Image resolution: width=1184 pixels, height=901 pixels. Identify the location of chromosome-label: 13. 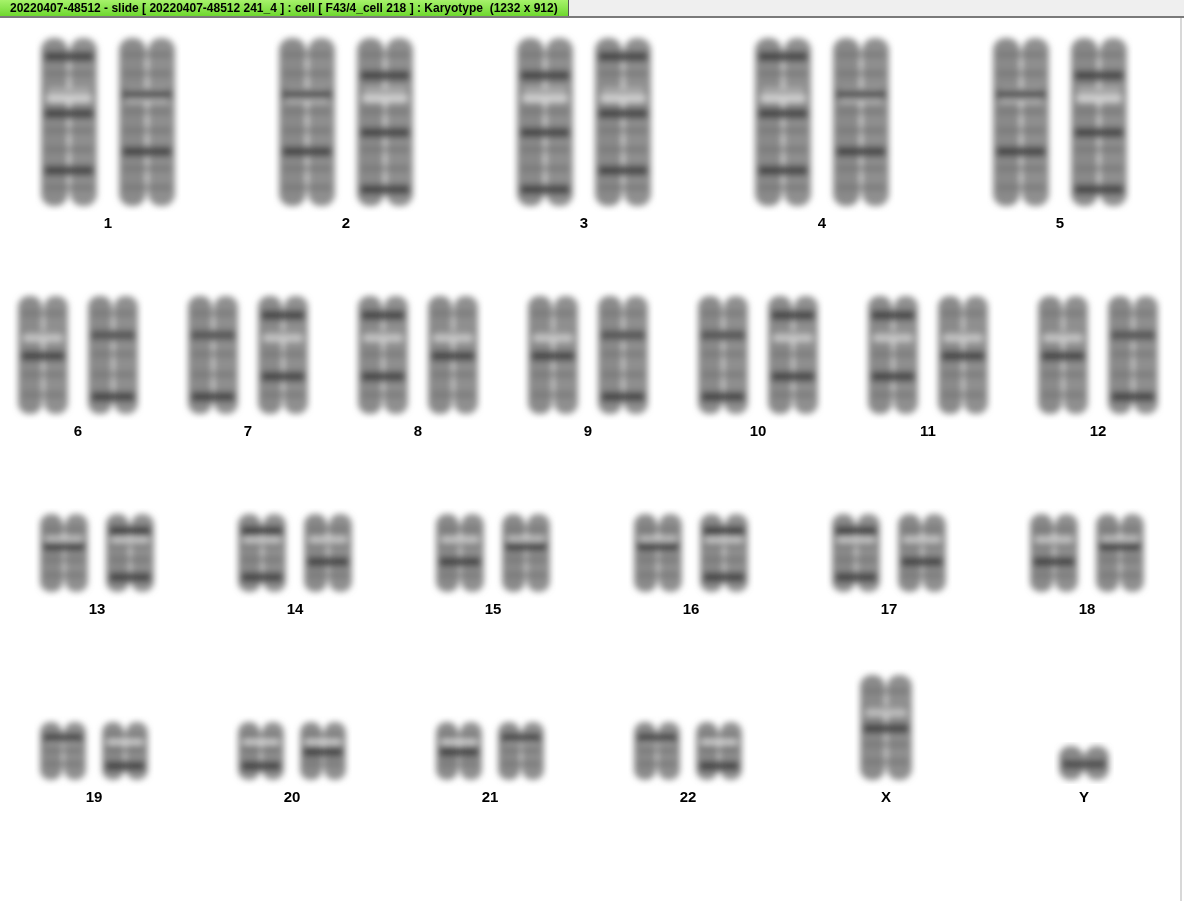
(97, 609).